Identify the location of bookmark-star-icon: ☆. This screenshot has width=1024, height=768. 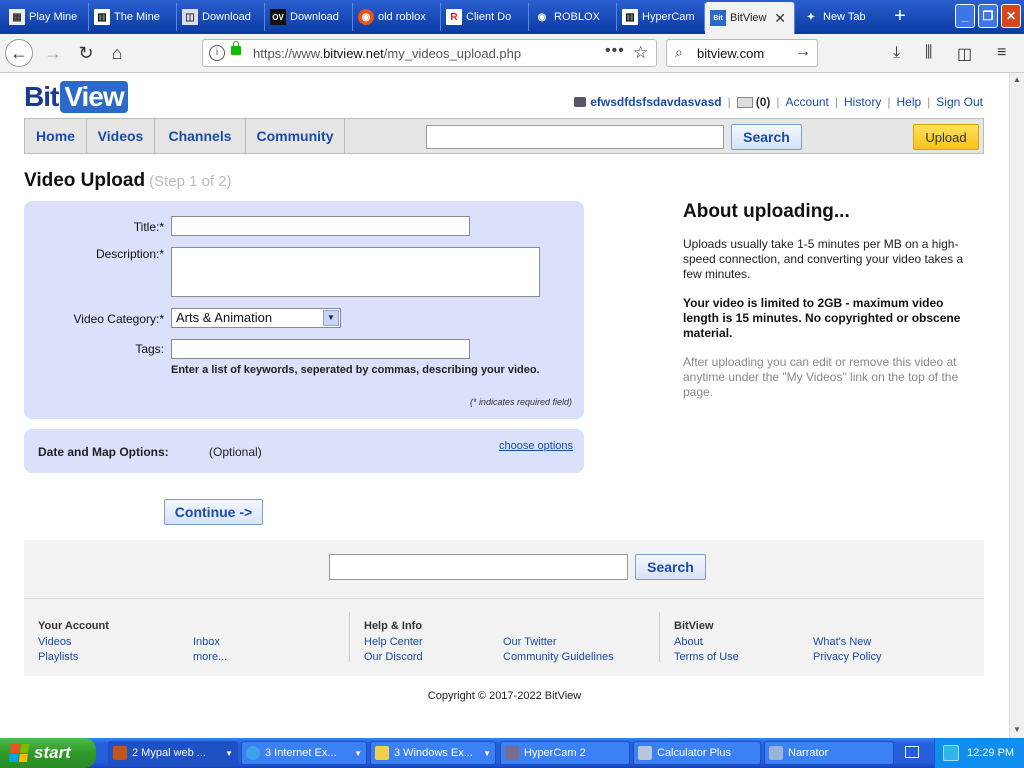
(640, 53).